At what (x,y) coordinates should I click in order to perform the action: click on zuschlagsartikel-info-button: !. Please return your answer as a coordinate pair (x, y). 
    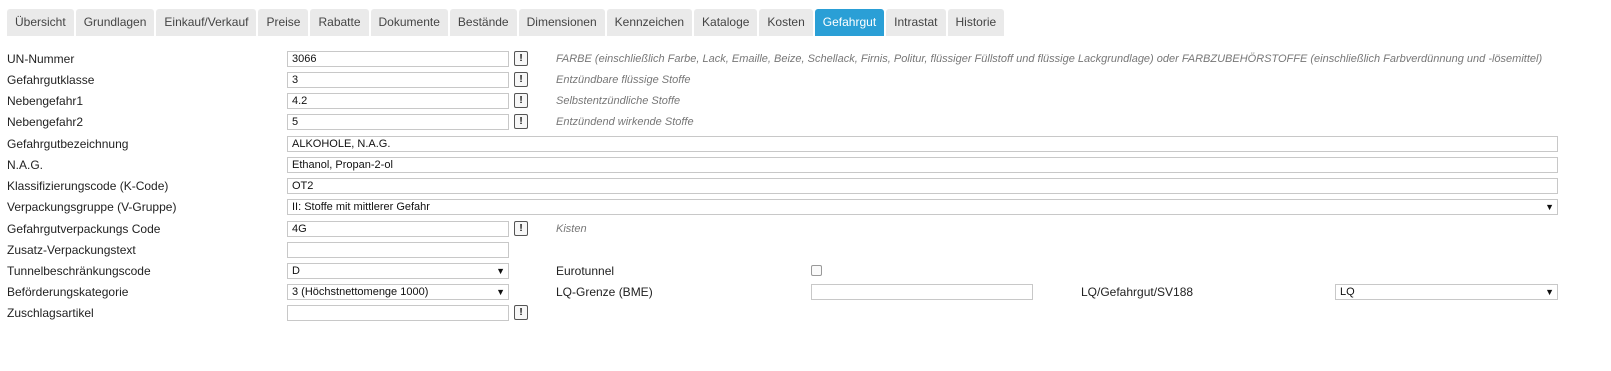
    Looking at the image, I should click on (521, 312).